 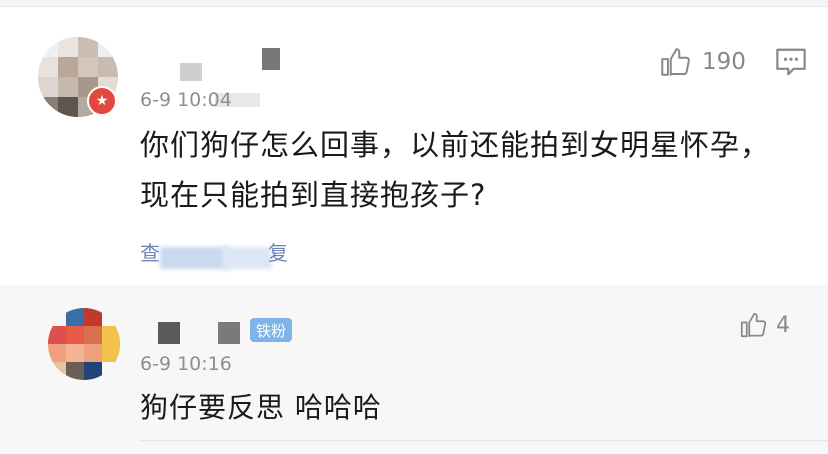 I want to click on avatar, so click(x=84, y=344).